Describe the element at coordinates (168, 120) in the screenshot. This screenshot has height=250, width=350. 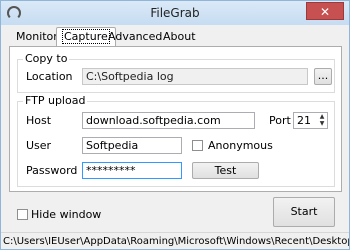
I see `host-field: download.softpedia.com` at that location.